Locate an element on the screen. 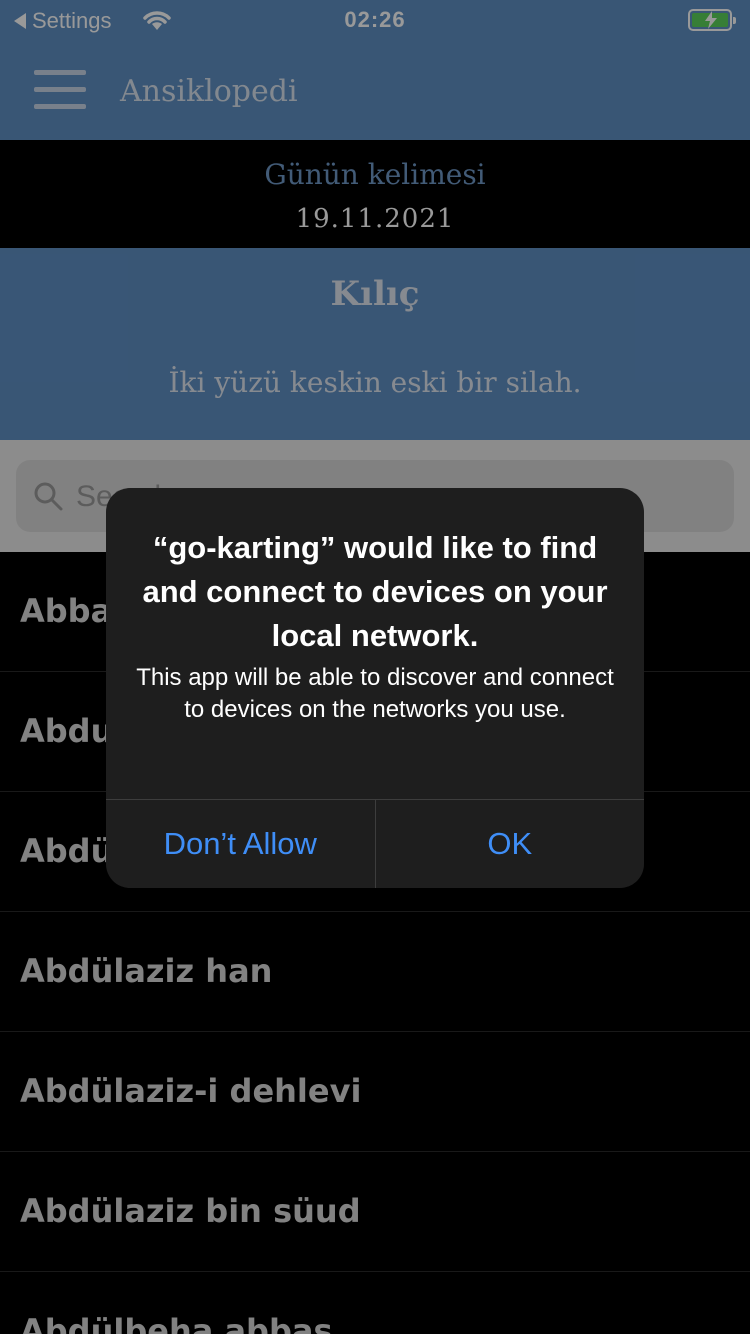 The width and height of the screenshot is (750, 1334). dont-allow-button: Don’t Allow is located at coordinates (241, 844).